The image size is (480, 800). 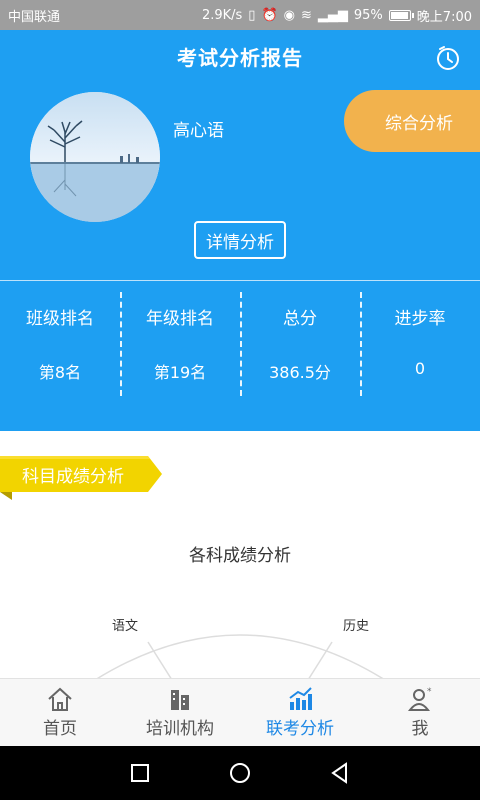 I want to click on stats-row: 班级排名 第8名 年级排名 第19名 总分 386.5分 进步率 0, so click(x=240, y=344).